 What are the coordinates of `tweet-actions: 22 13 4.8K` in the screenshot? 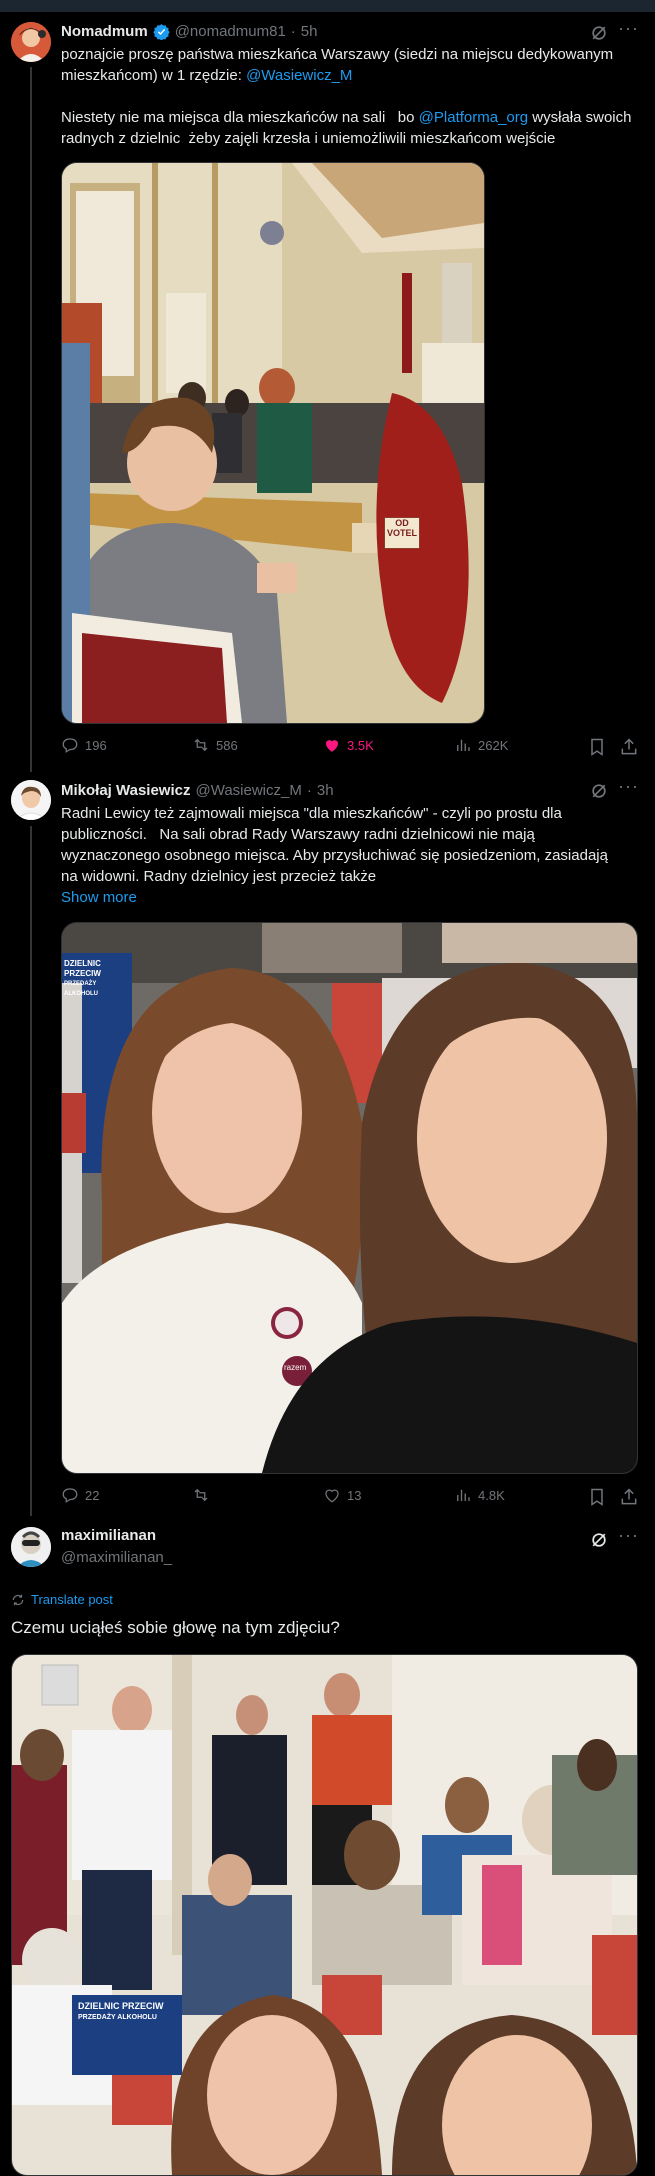 It's located at (351, 1497).